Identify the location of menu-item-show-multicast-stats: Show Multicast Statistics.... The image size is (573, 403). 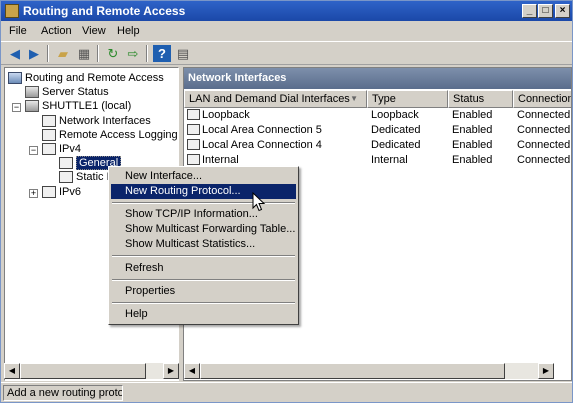
(203, 244).